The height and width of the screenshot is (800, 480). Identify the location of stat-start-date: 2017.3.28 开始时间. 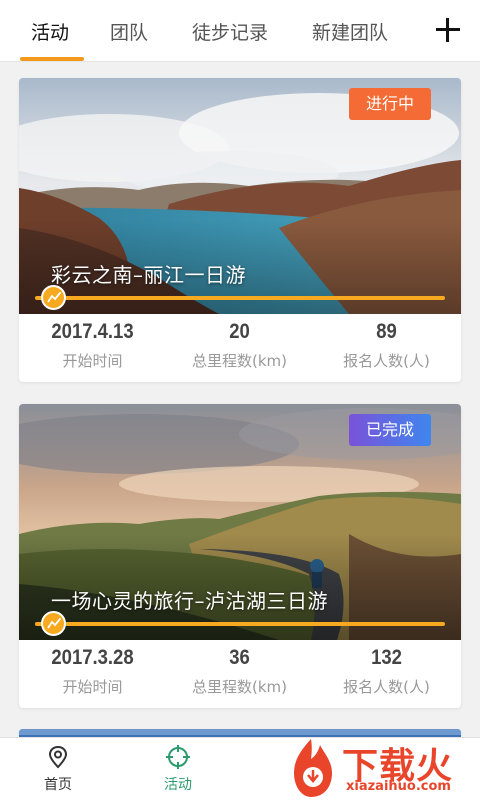
(92, 668).